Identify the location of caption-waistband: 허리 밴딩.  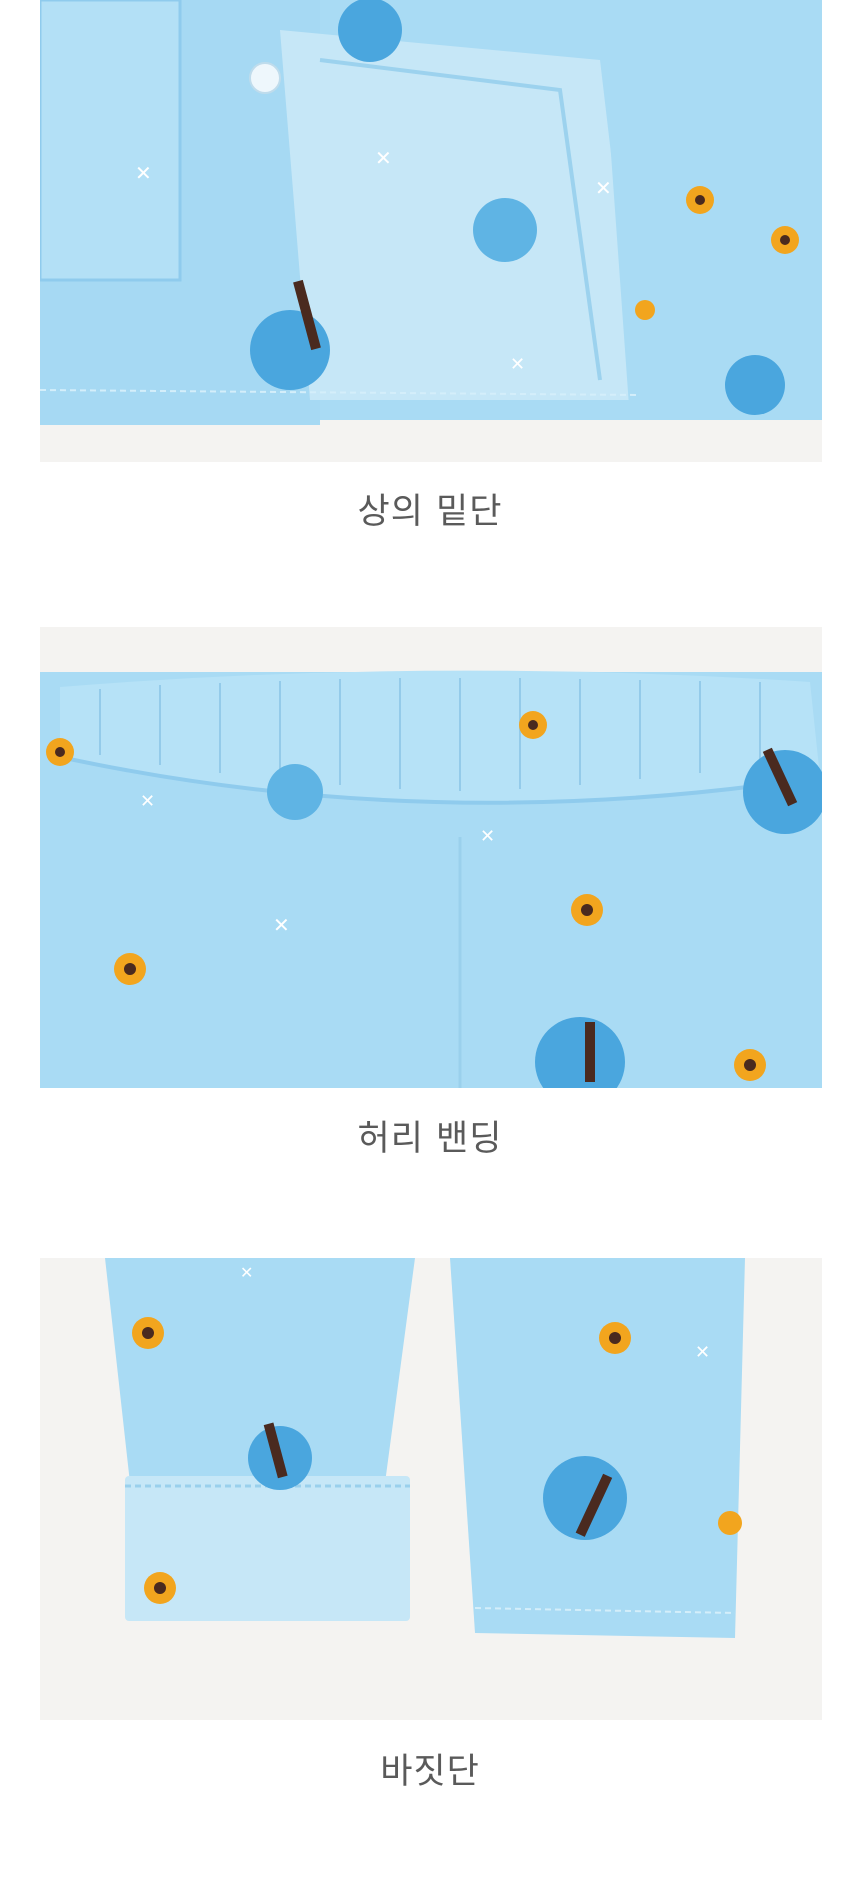
(430, 1139).